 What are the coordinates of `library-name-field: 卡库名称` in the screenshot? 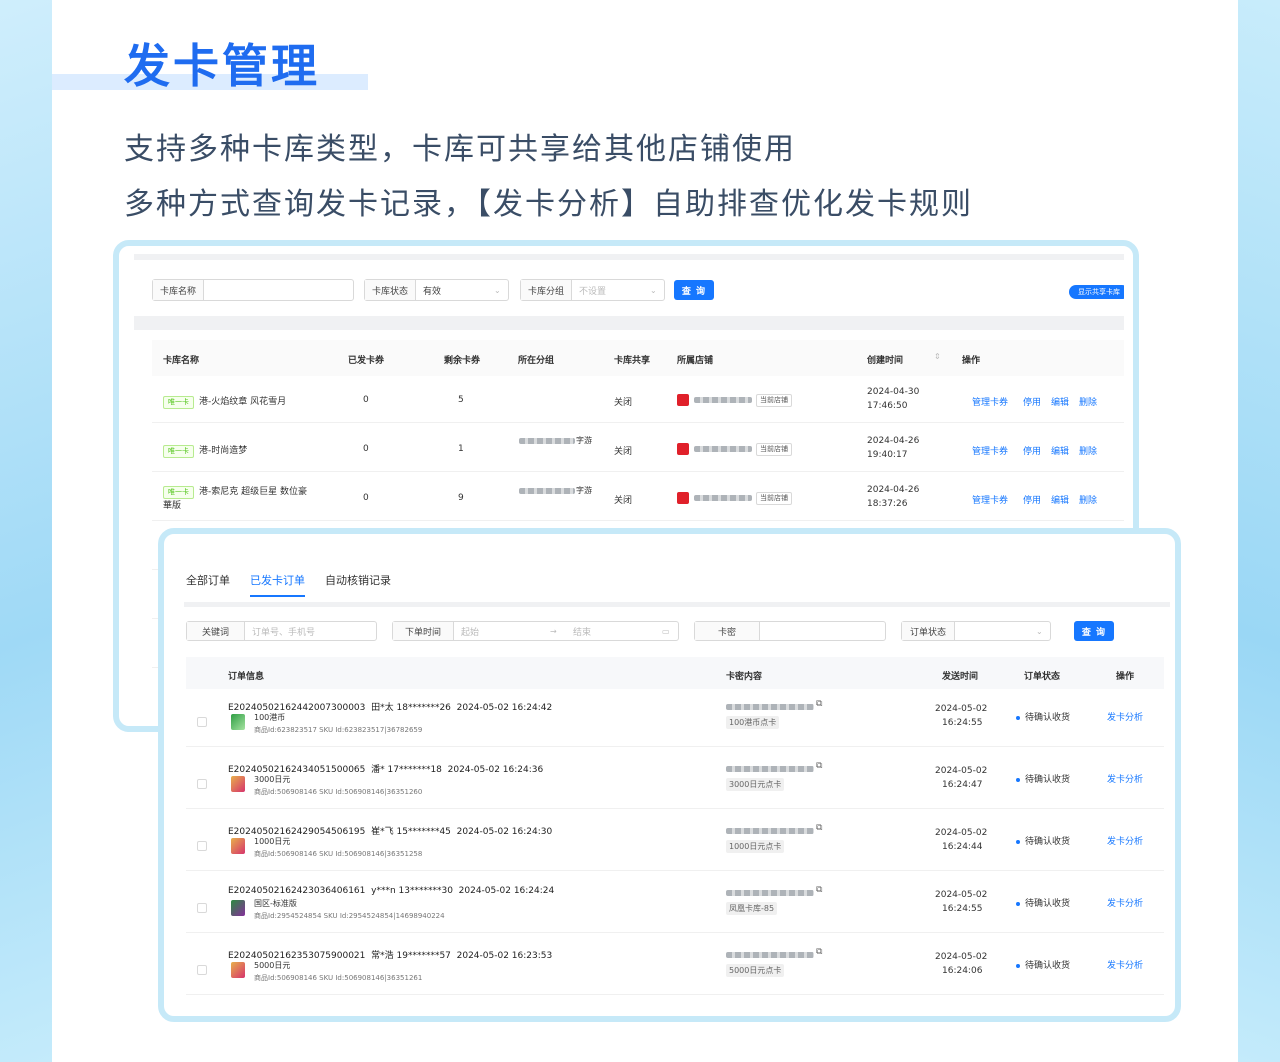 It's located at (253, 290).